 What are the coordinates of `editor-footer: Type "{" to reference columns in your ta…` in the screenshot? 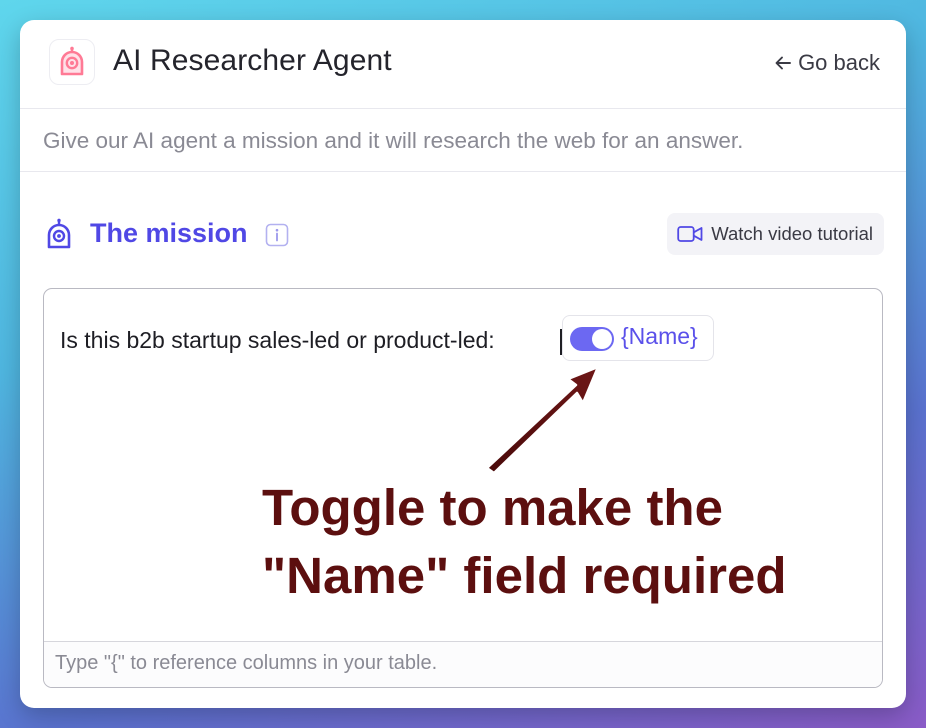 It's located at (463, 664).